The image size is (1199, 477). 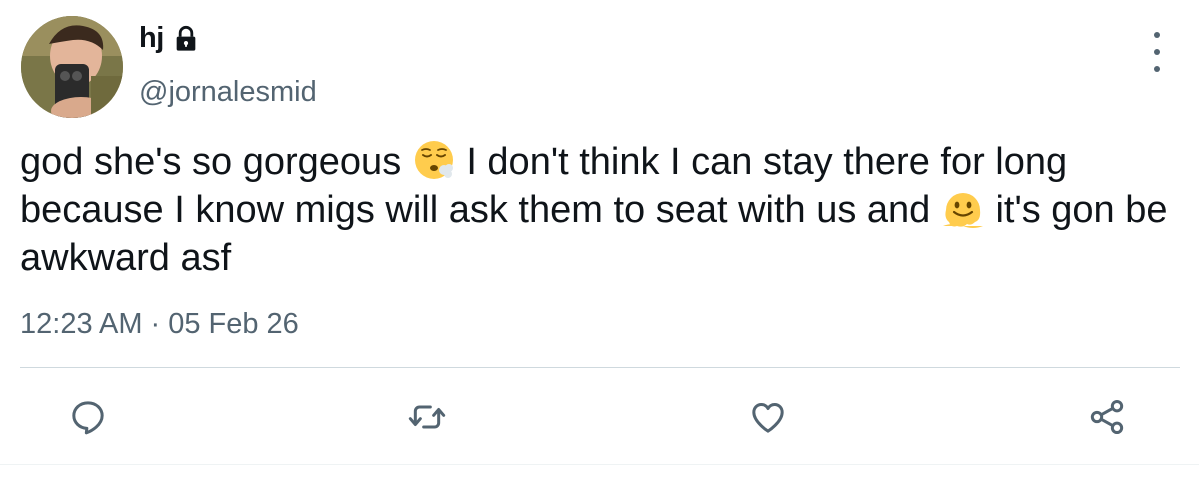 I want to click on tweet-date: 05 Feb 26, so click(x=233, y=324).